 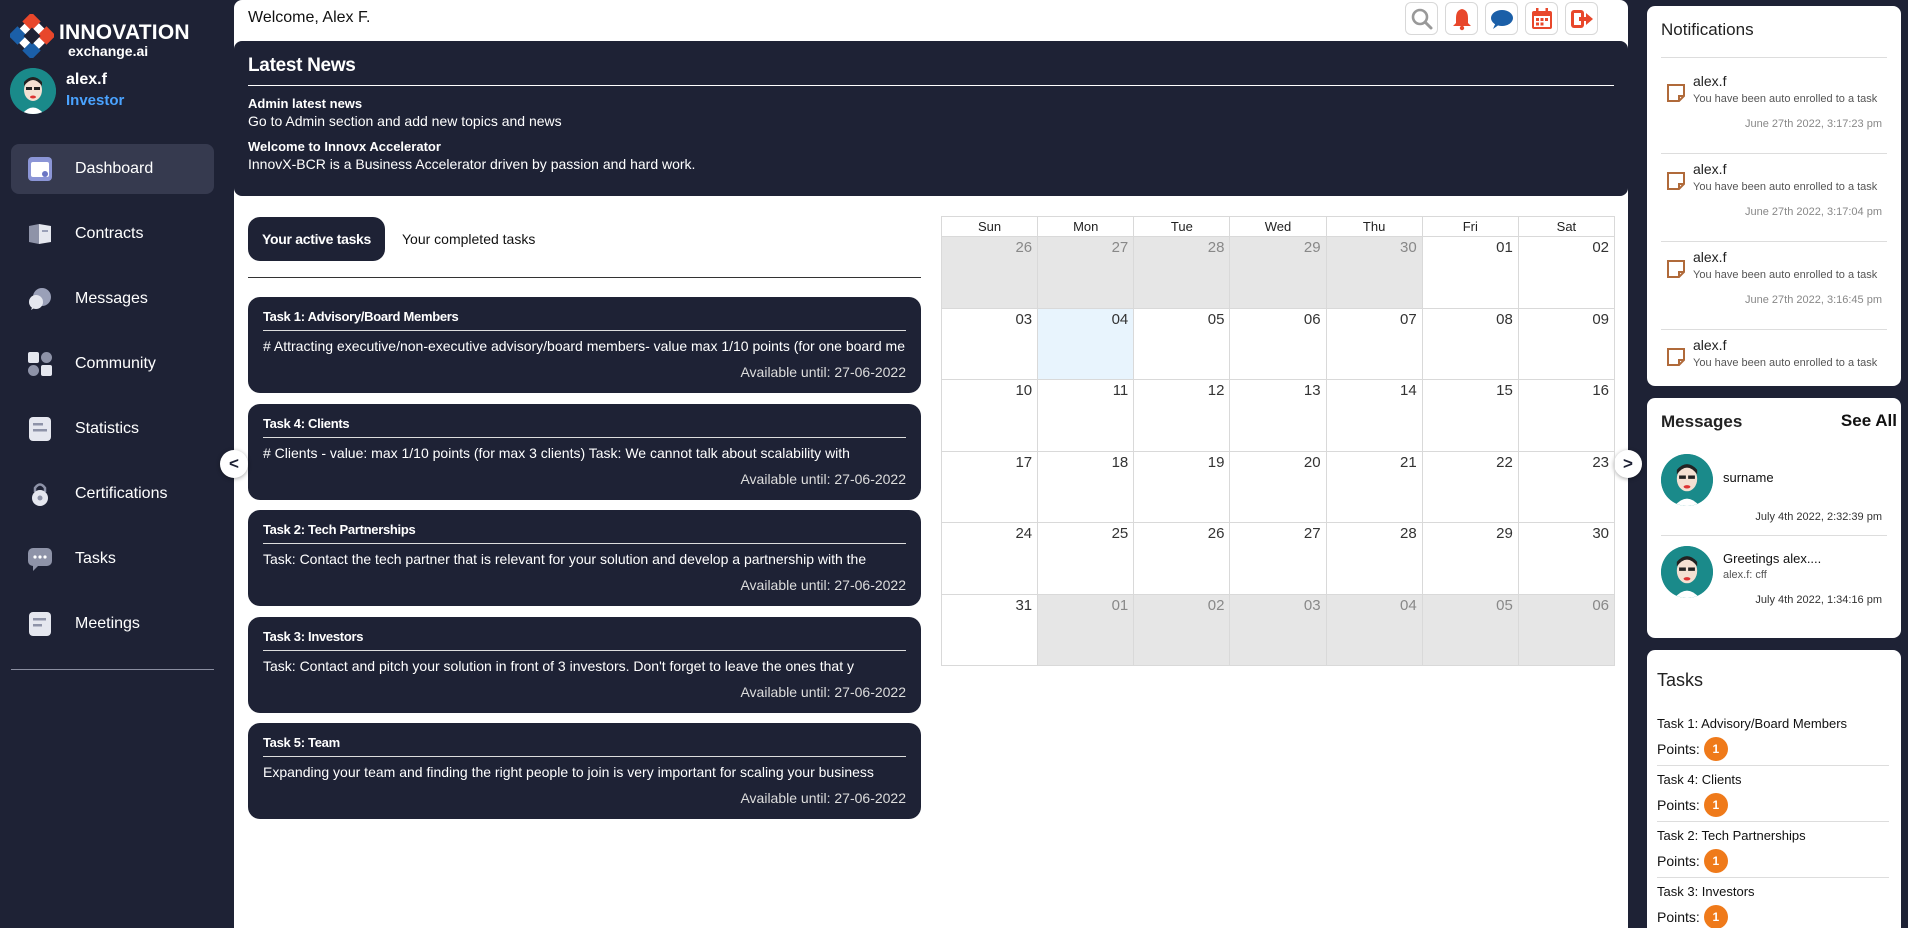 I want to click on calendar-day-cell: 08, so click(x=1470, y=343).